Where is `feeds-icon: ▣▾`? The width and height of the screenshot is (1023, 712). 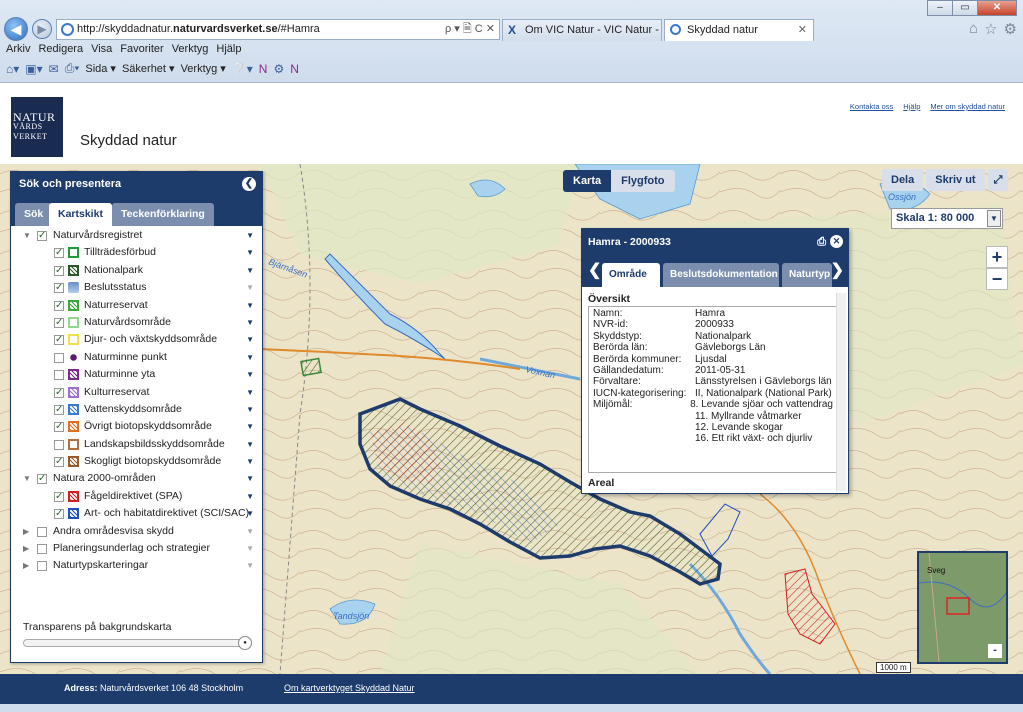 feeds-icon: ▣▾ is located at coordinates (33, 69).